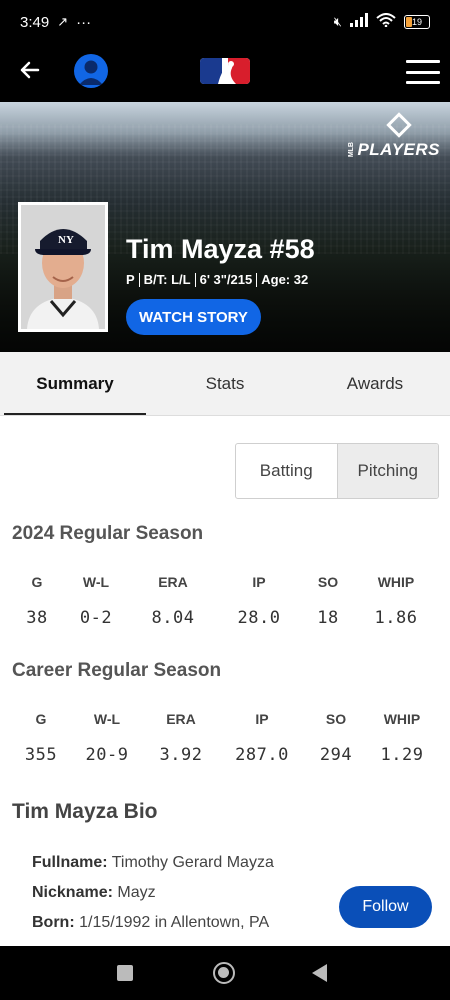 The image size is (450, 1000). I want to click on bio-nickname: Nickname: Mayz, so click(94, 893).